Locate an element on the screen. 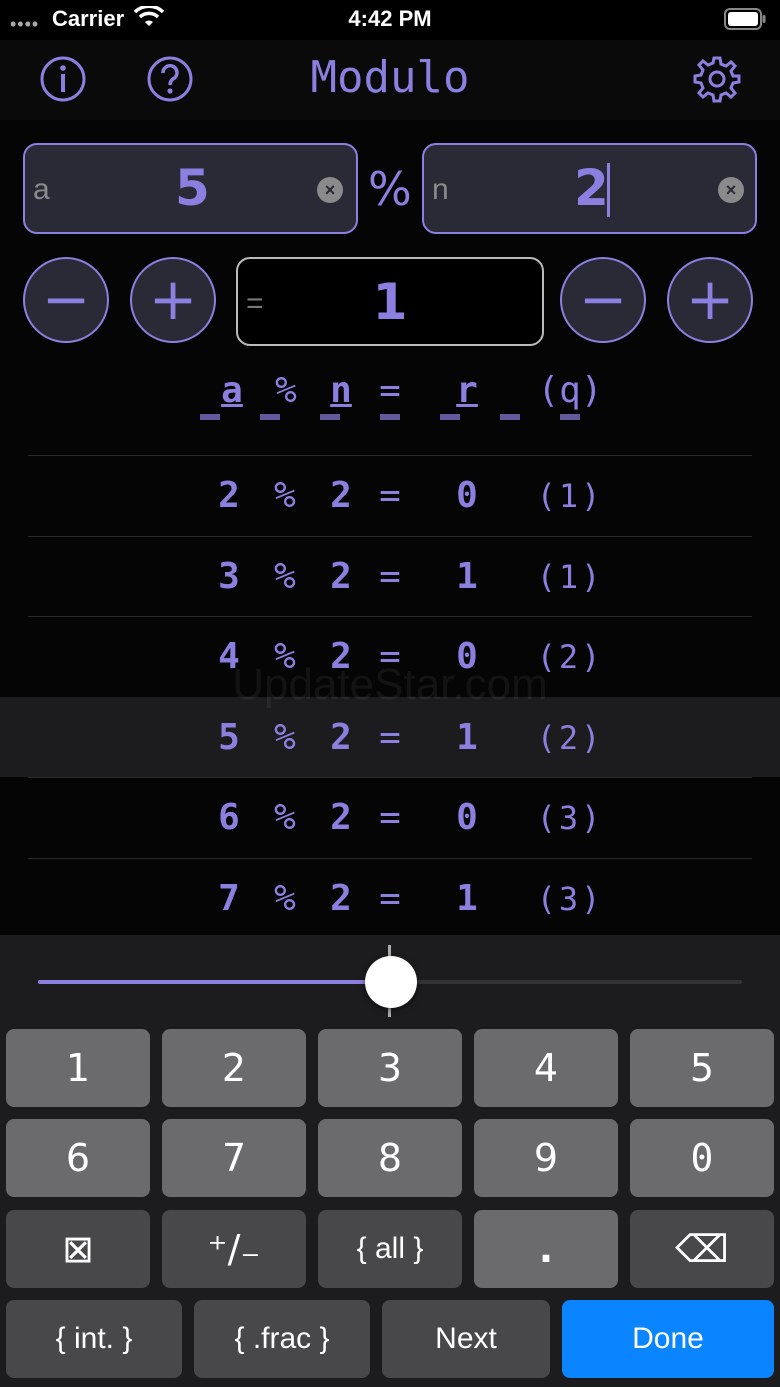 Image resolution: width=780 pixels, height=1387 pixels. sign-toggle-key: ⁺/₋ is located at coordinates (234, 1249).